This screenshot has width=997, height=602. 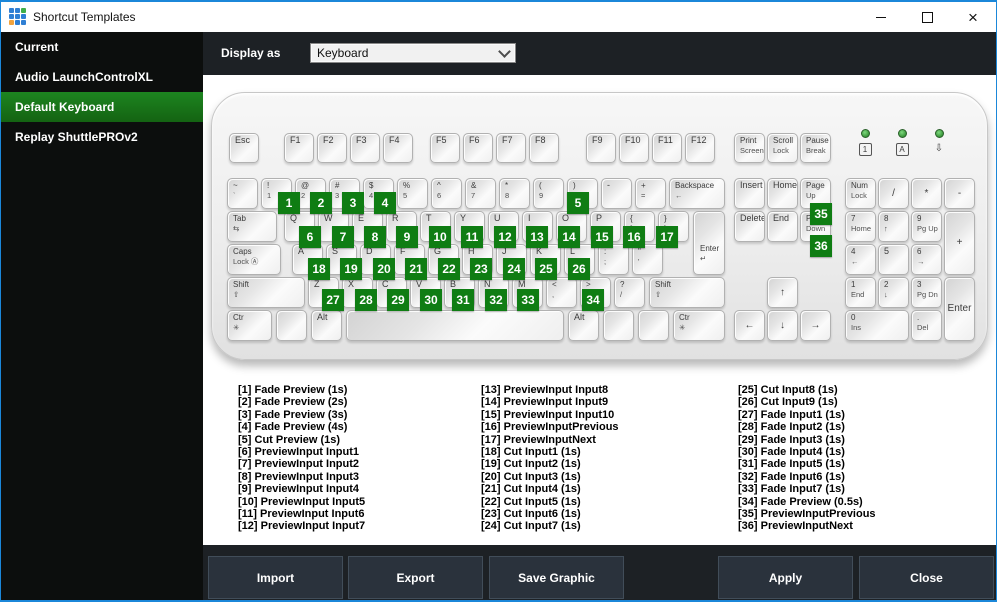 What do you see at coordinates (326, 325) in the screenshot?
I see `keyboard-key: Alt` at bounding box center [326, 325].